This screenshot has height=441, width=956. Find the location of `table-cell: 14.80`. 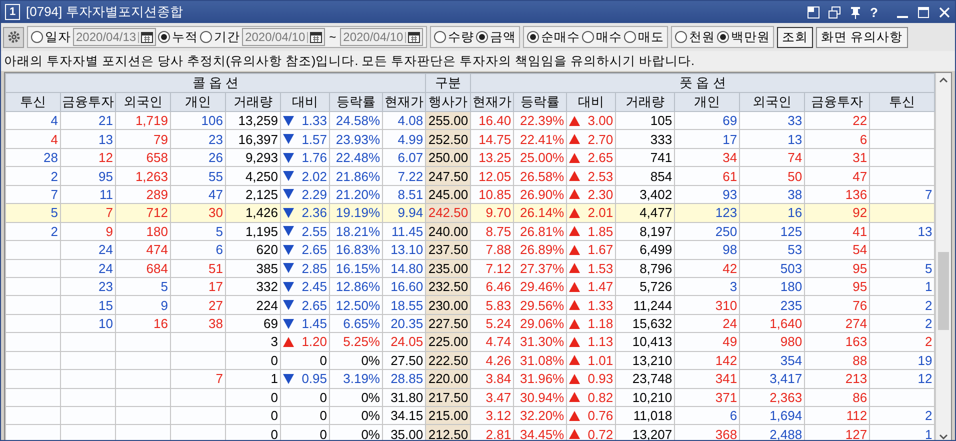

table-cell: 14.80 is located at coordinates (404, 268).